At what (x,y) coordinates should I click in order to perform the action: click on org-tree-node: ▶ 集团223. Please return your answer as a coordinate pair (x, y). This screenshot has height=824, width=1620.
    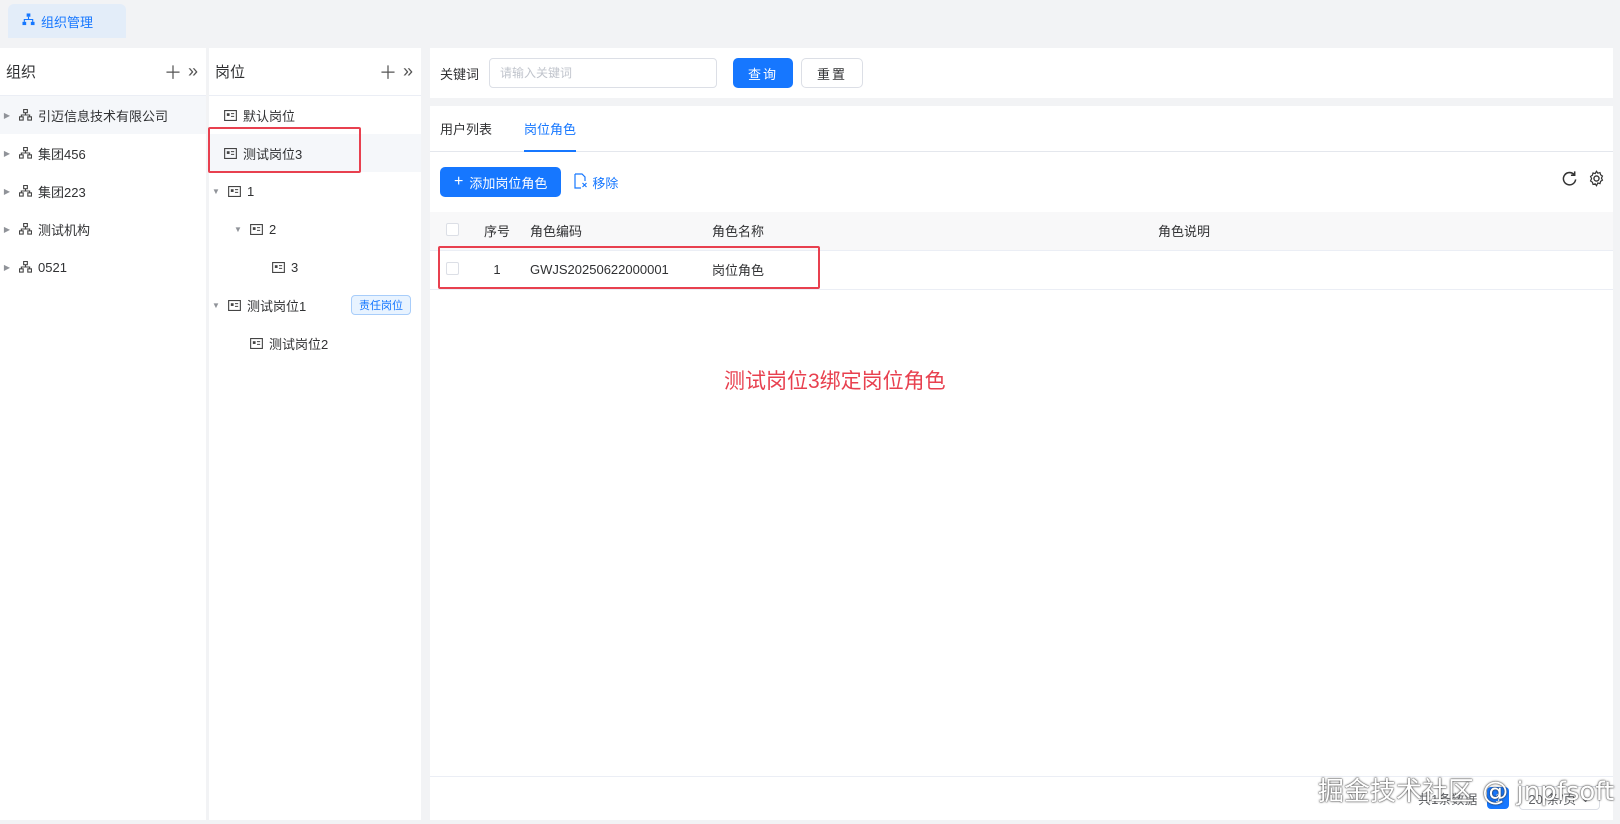
    Looking at the image, I should click on (103, 191).